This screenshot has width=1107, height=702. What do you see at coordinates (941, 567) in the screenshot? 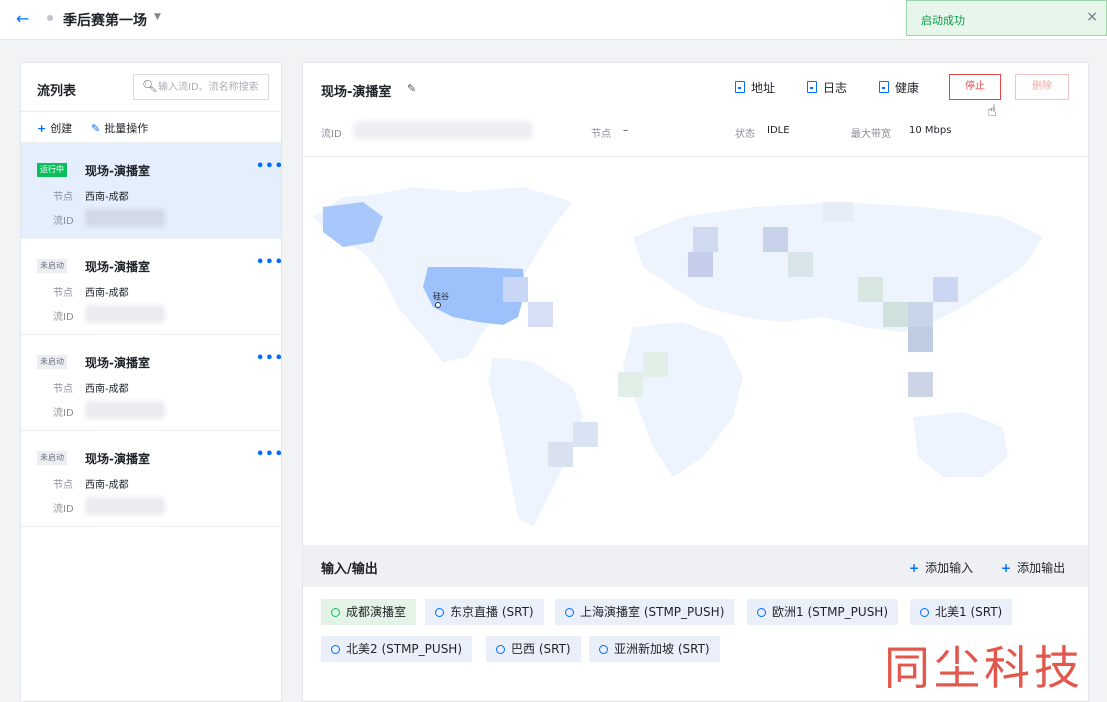
I see `add-input-button: + 添加输入` at bounding box center [941, 567].